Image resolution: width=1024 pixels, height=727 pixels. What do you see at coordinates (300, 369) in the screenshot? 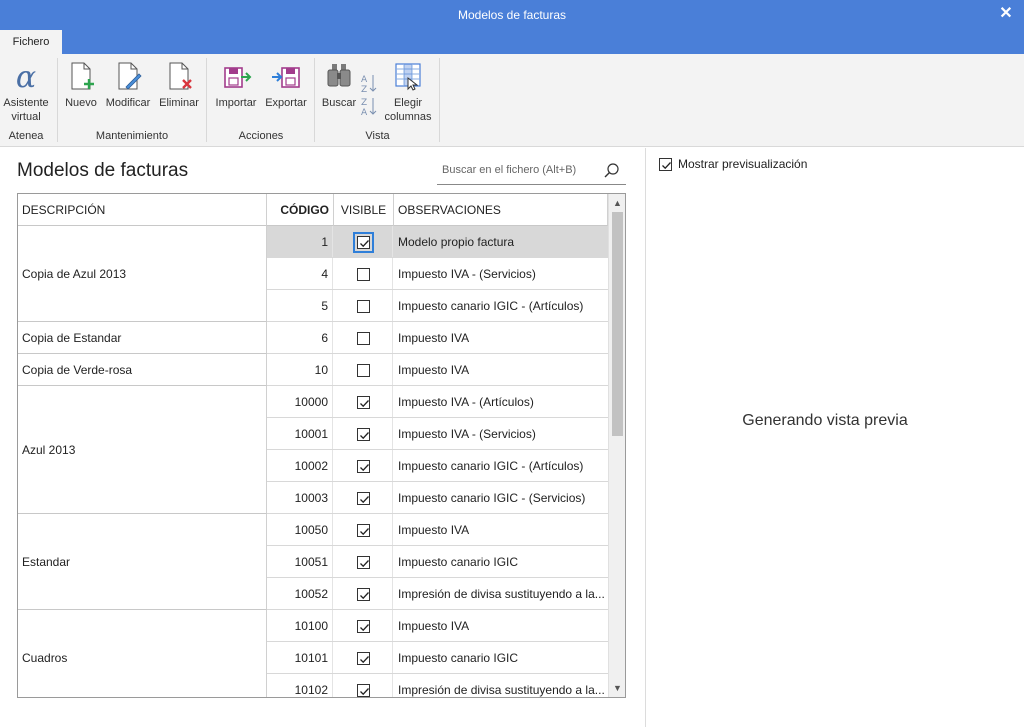
I see `code-cell: 10` at bounding box center [300, 369].